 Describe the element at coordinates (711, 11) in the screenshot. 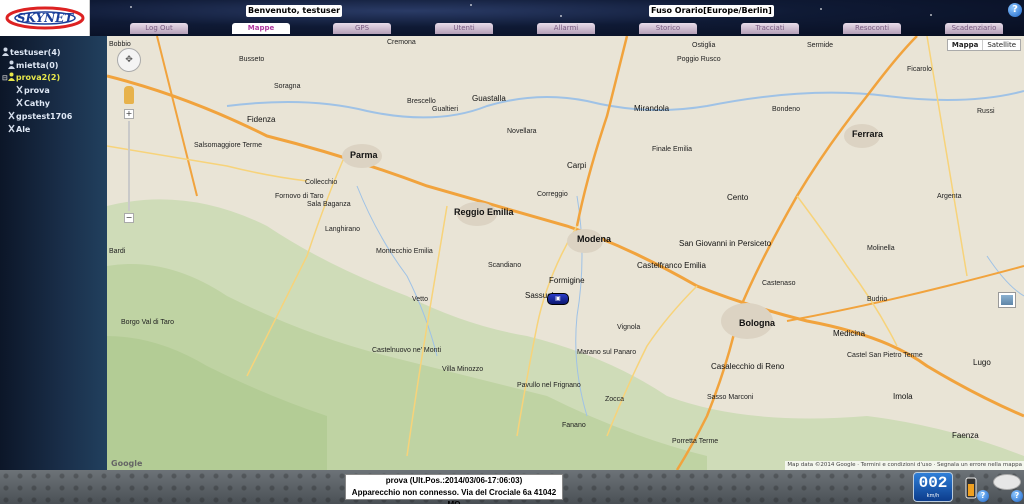

I see `timezone-label: Fuso Orario[Europe/Berlin]` at that location.